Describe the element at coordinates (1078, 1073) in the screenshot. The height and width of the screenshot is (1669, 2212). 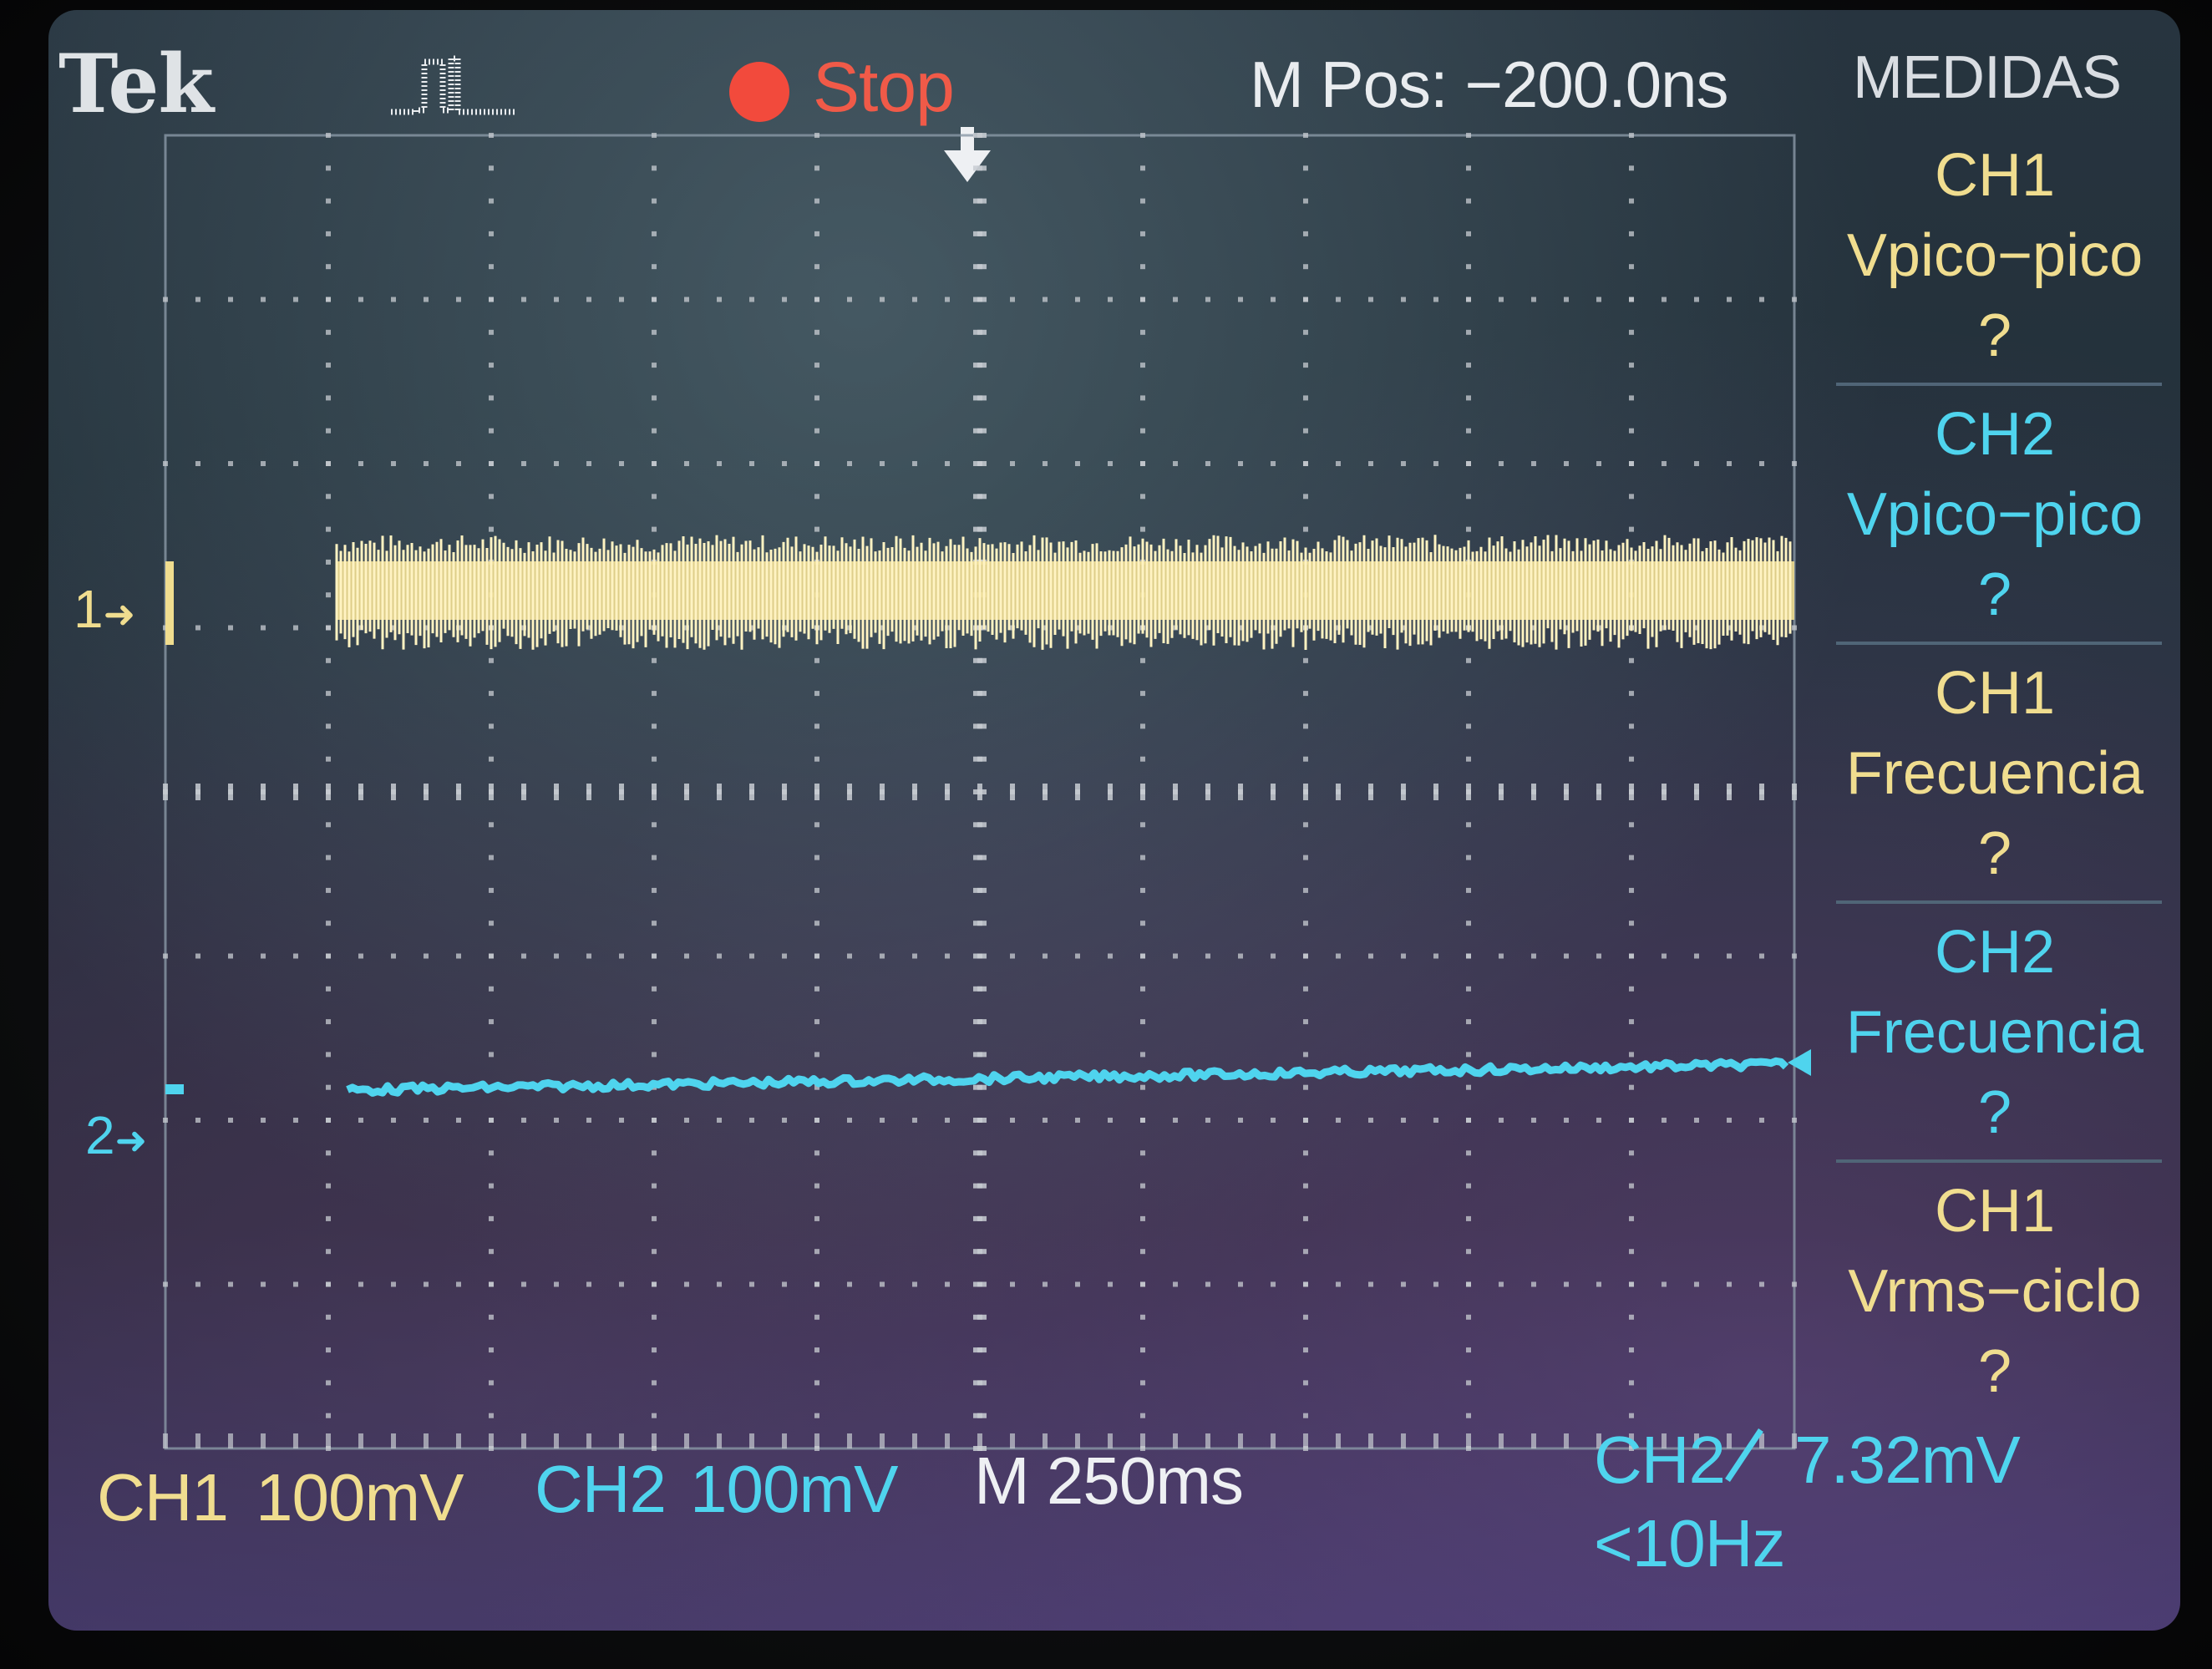
I see `ch2-waveform-trace` at that location.